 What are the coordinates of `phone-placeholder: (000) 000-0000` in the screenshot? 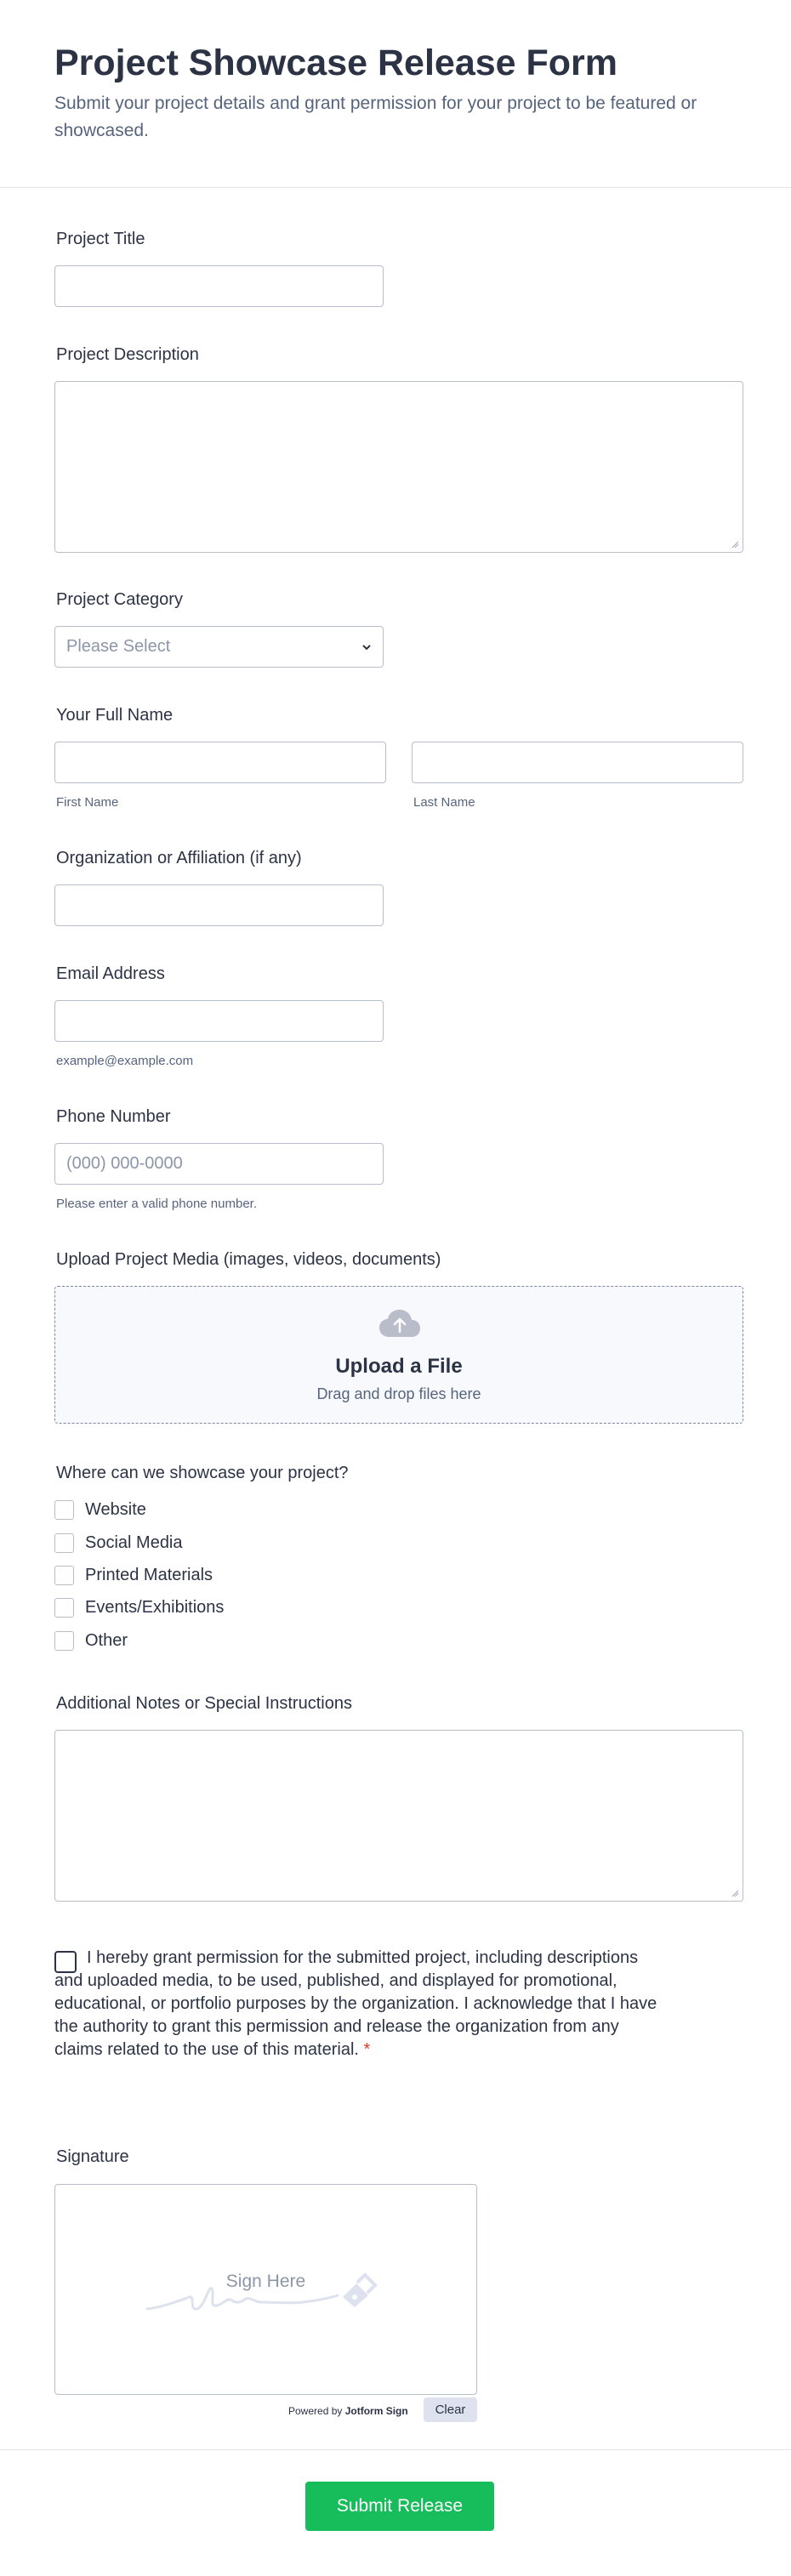 It's located at (124, 1163).